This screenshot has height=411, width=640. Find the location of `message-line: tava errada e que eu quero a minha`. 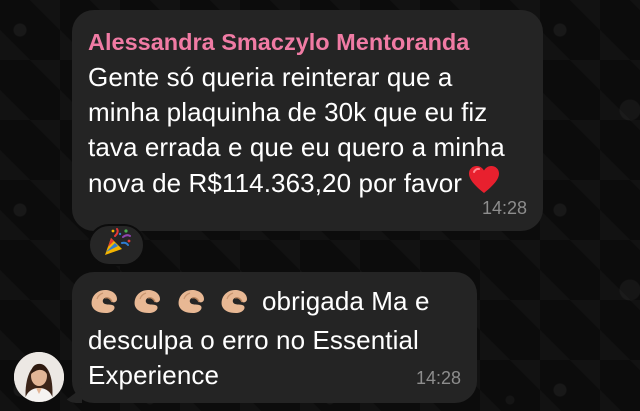

message-line: tava errada e que eu quero a minha is located at coordinates (296, 147).